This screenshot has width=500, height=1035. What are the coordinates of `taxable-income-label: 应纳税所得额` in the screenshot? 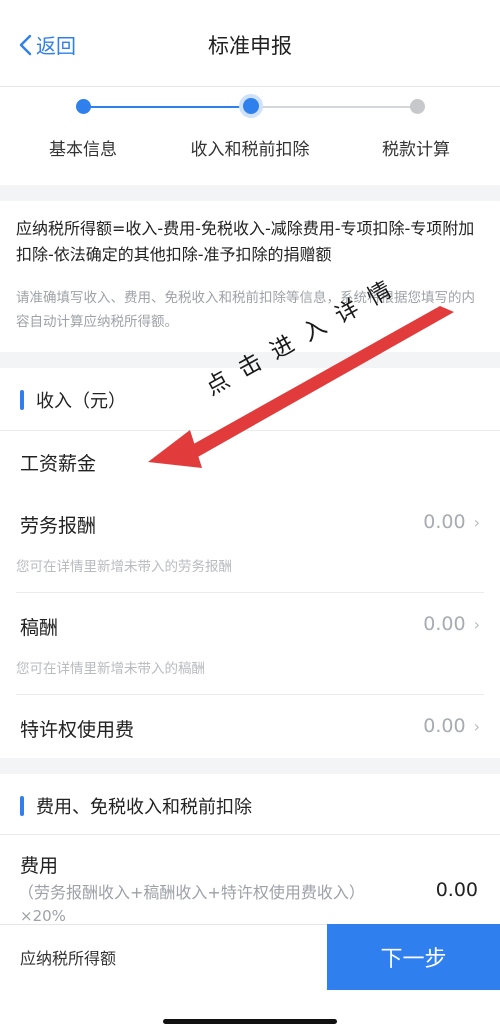 It's located at (68, 958).